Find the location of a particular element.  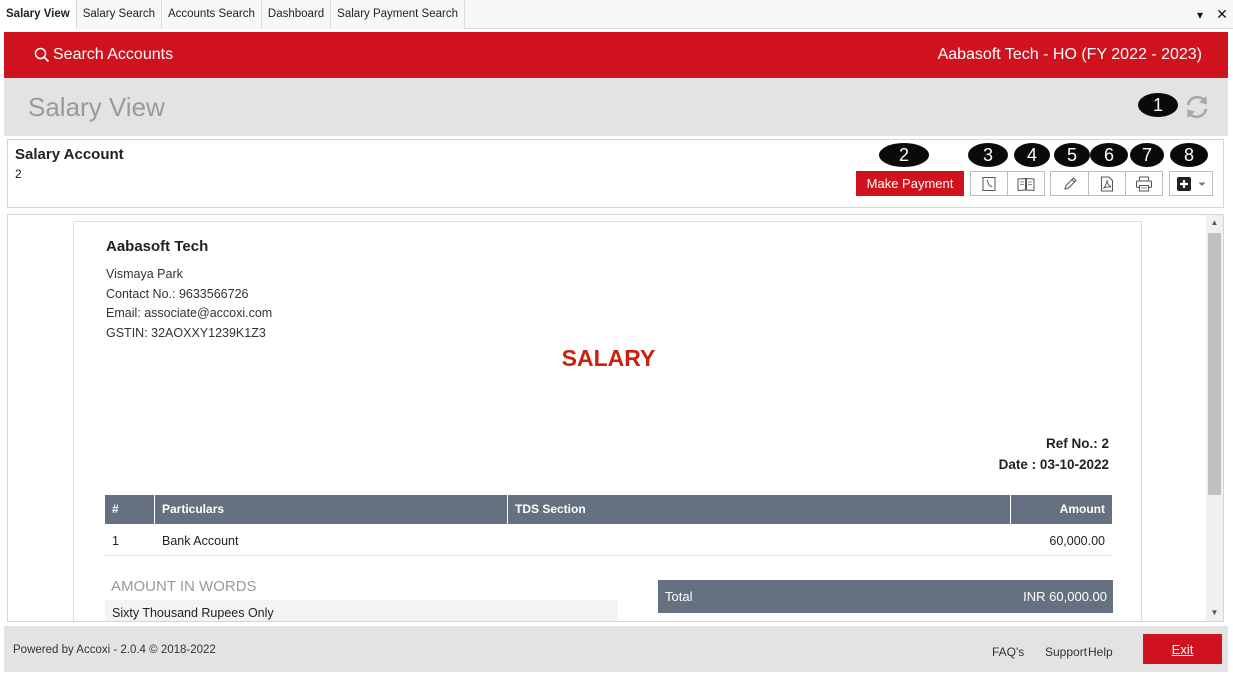

print-button is located at coordinates (1144, 183).